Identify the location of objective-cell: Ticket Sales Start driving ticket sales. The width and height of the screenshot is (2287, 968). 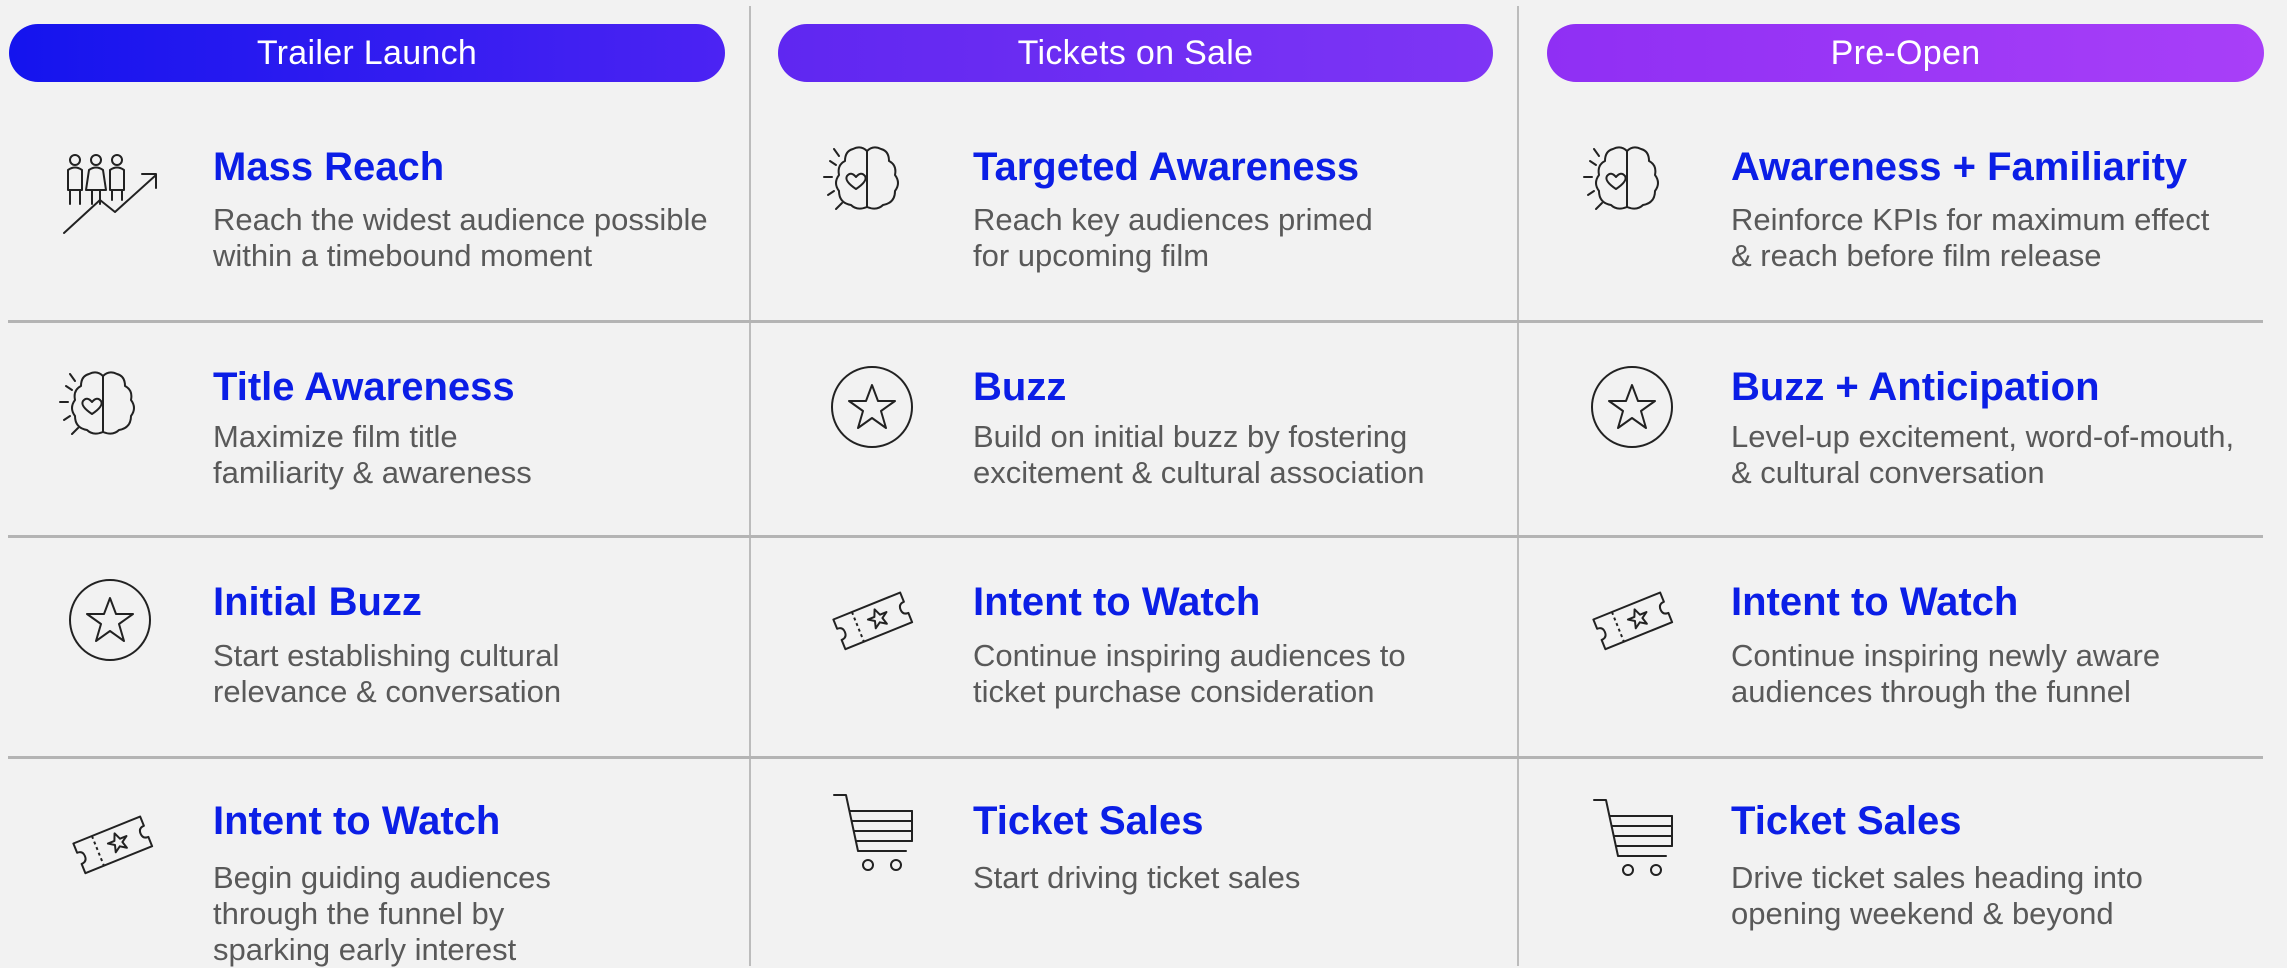
(1138, 880).